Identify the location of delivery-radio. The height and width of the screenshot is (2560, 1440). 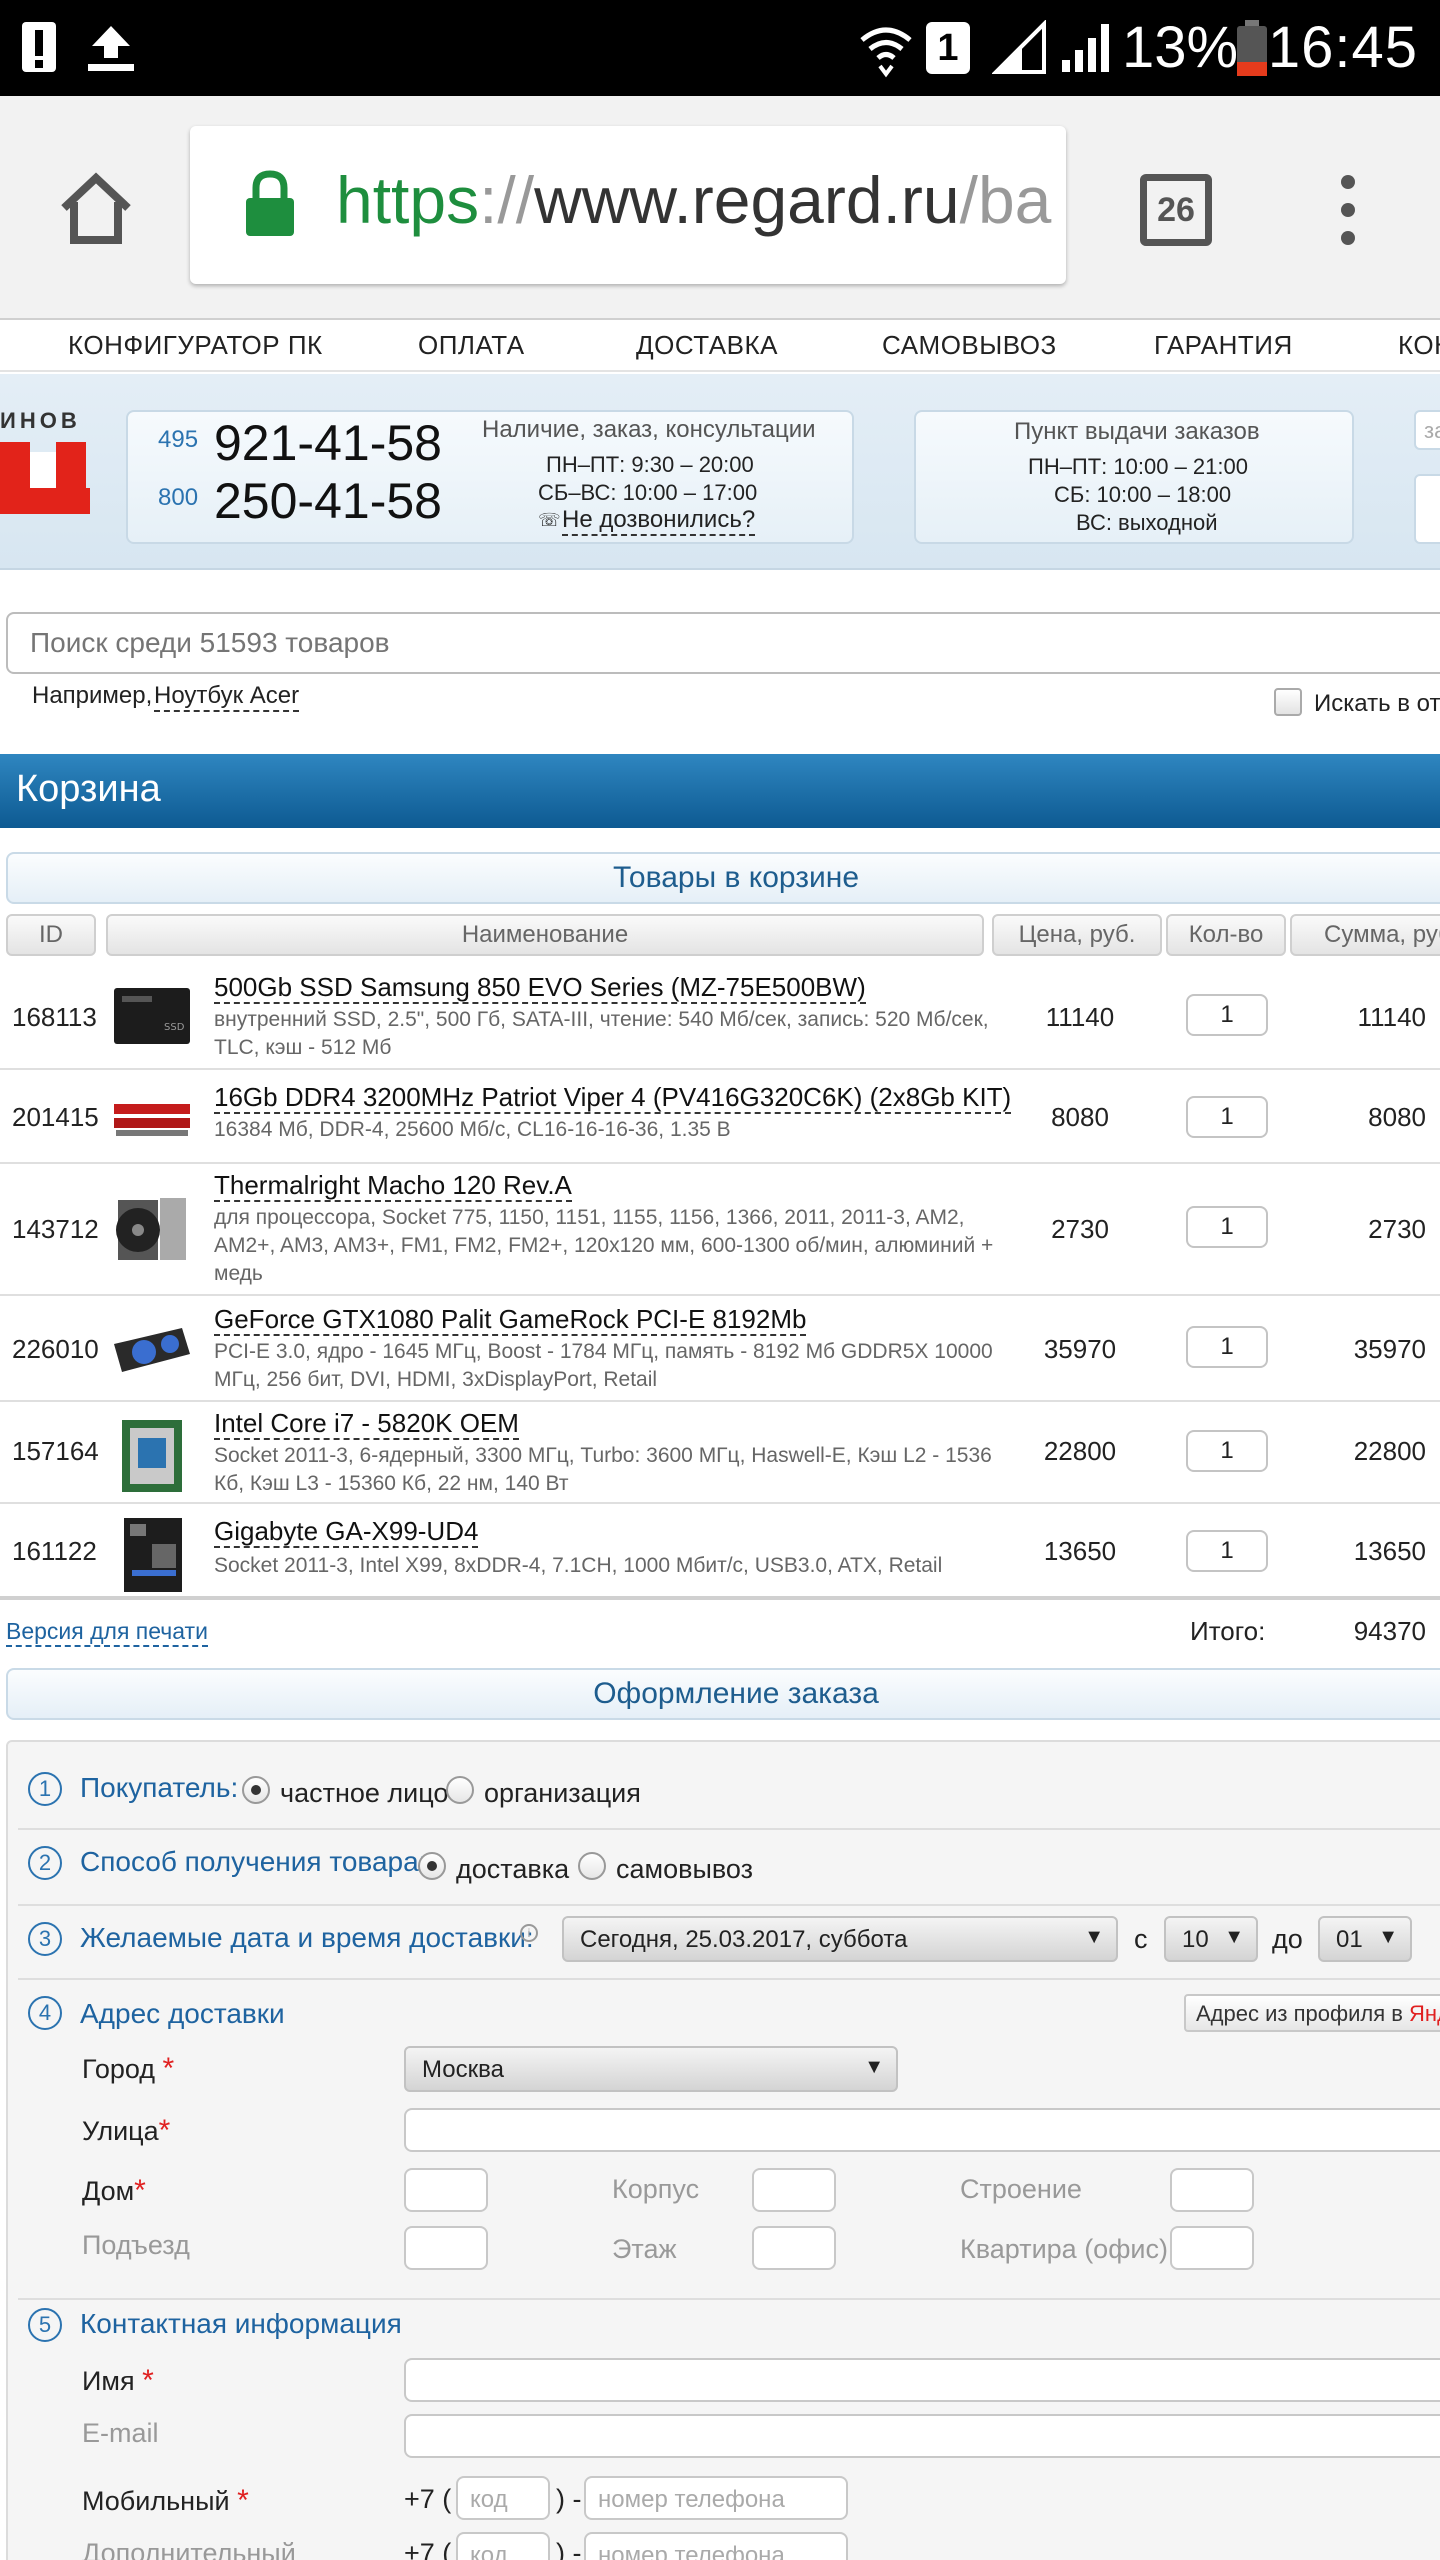
(432, 1866).